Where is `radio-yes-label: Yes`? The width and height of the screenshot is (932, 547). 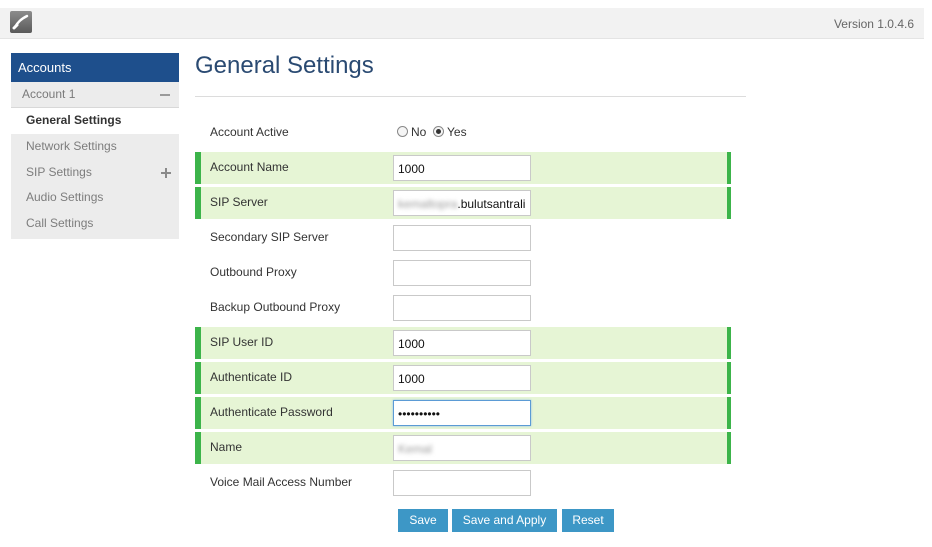 radio-yes-label: Yes is located at coordinates (457, 132).